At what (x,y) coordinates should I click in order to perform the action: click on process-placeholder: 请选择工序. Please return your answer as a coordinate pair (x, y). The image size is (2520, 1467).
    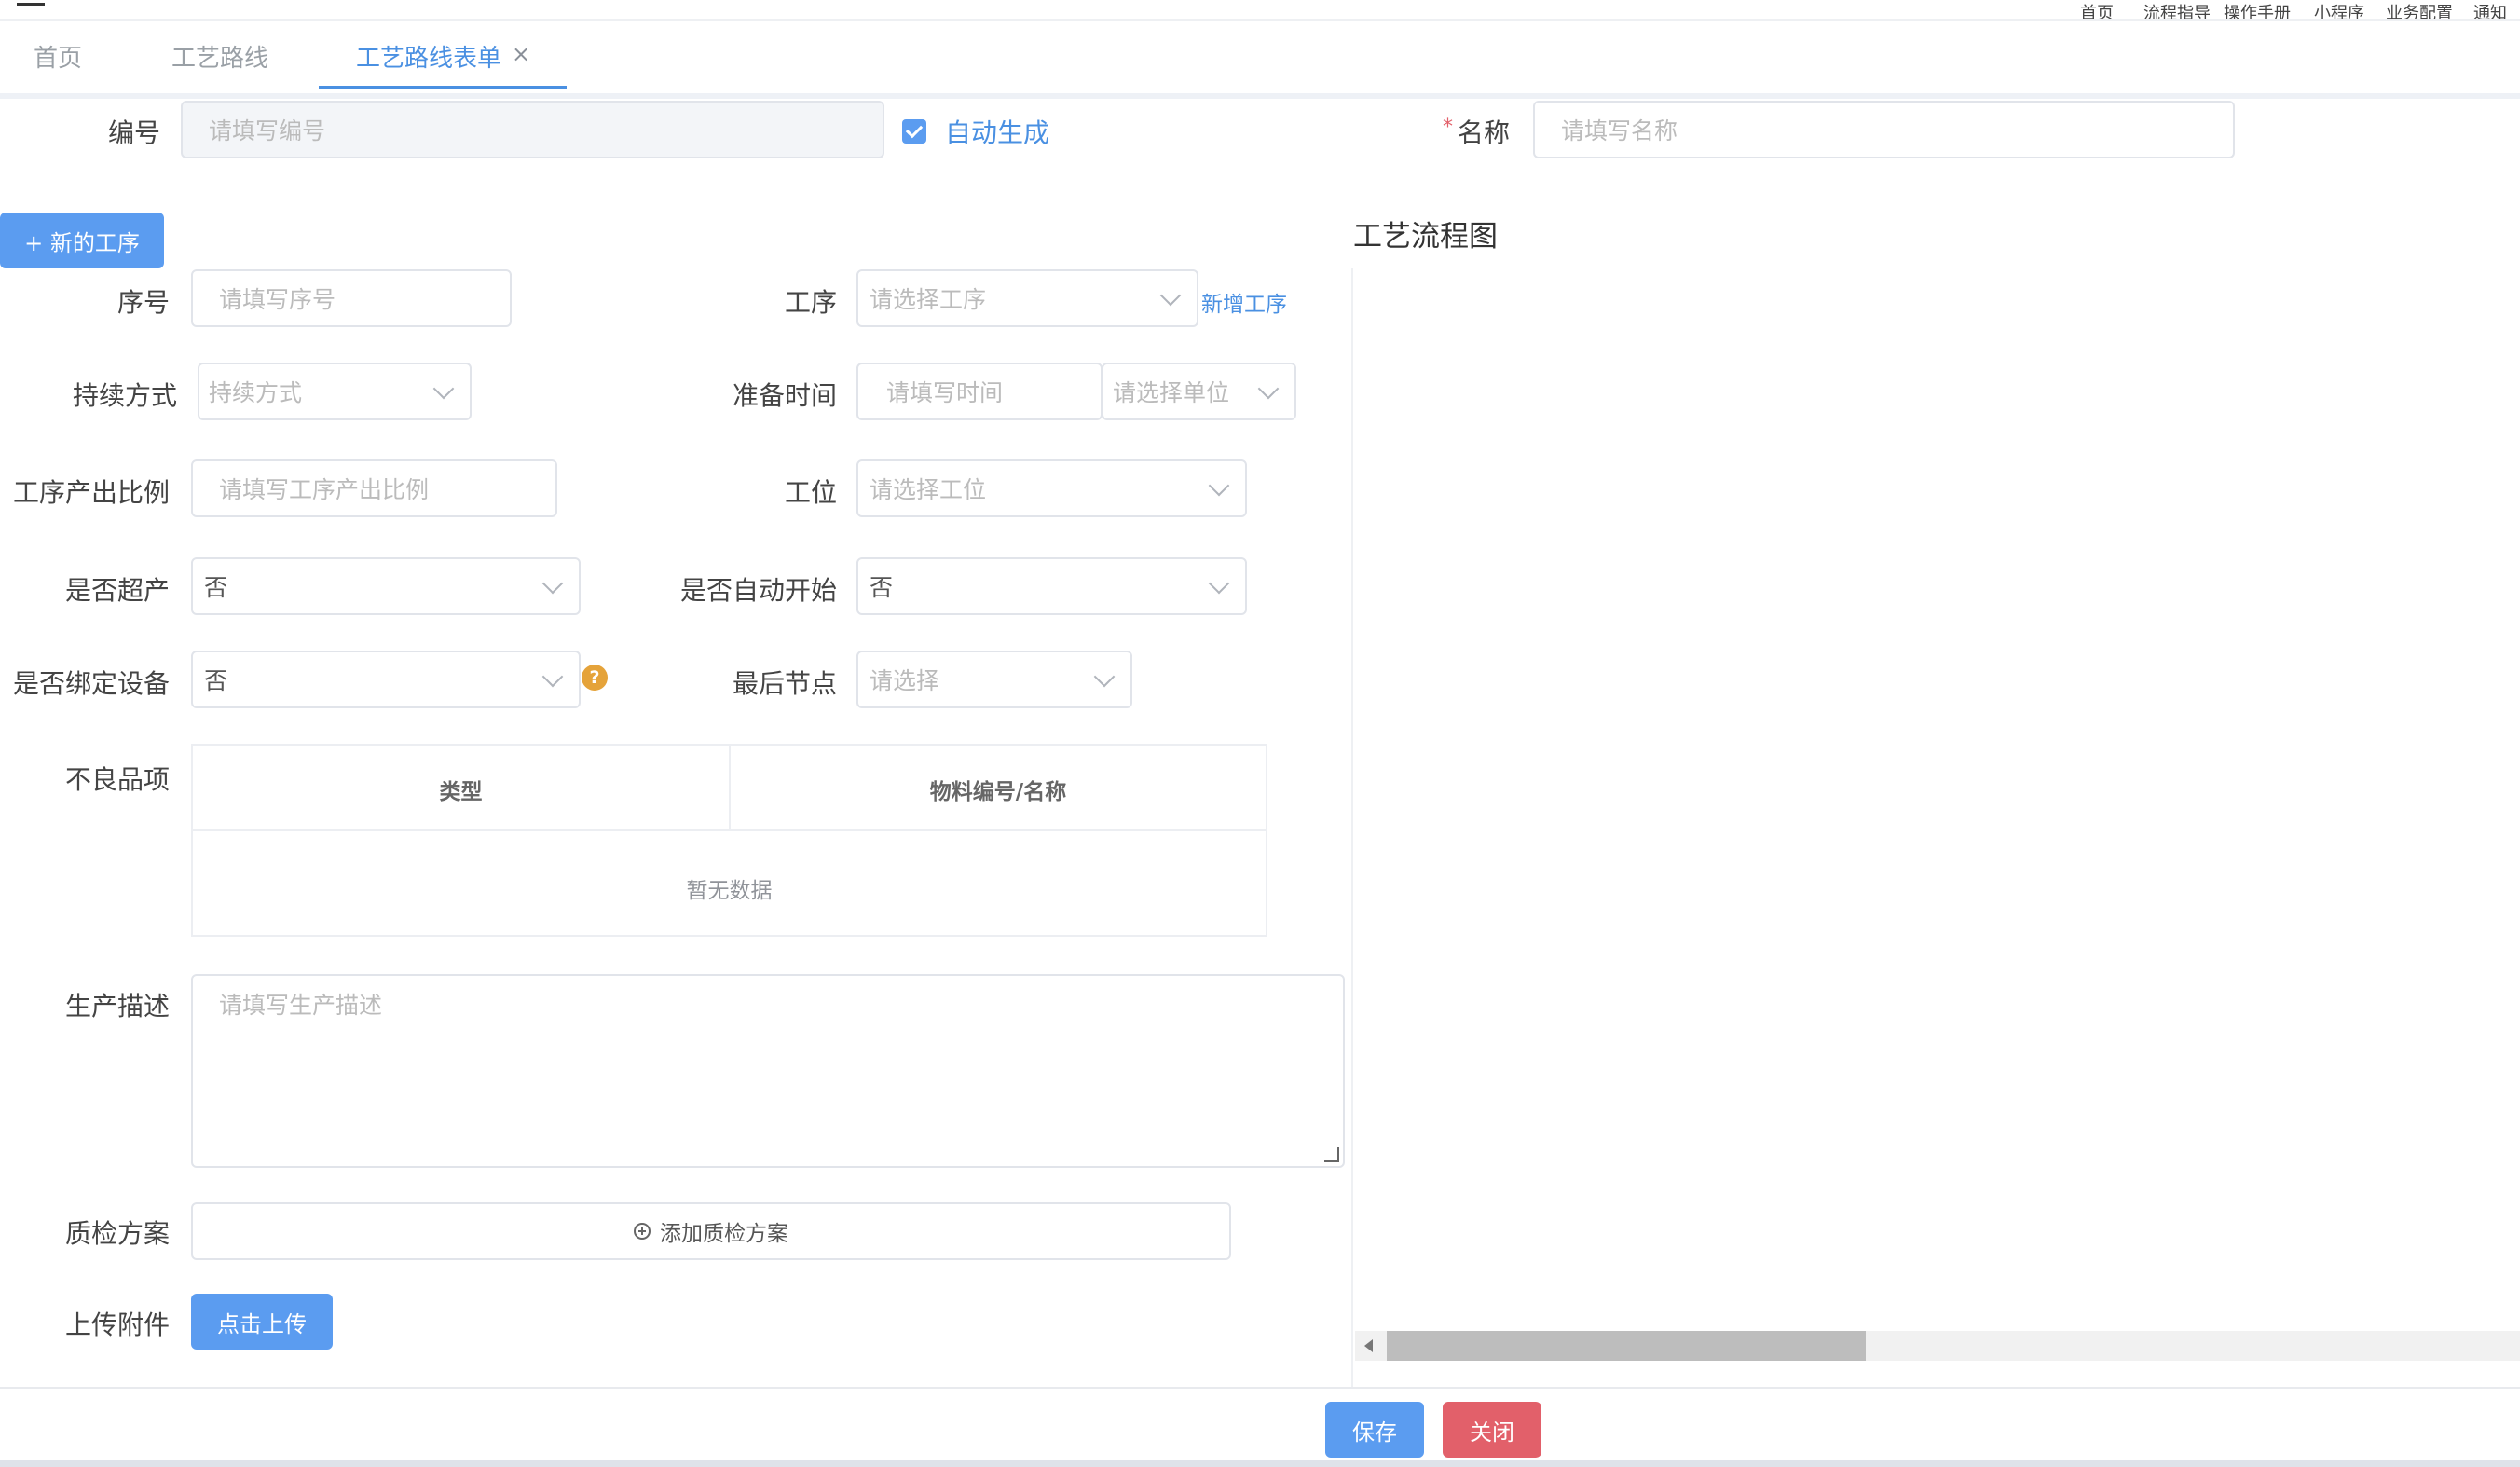
    Looking at the image, I should click on (928, 300).